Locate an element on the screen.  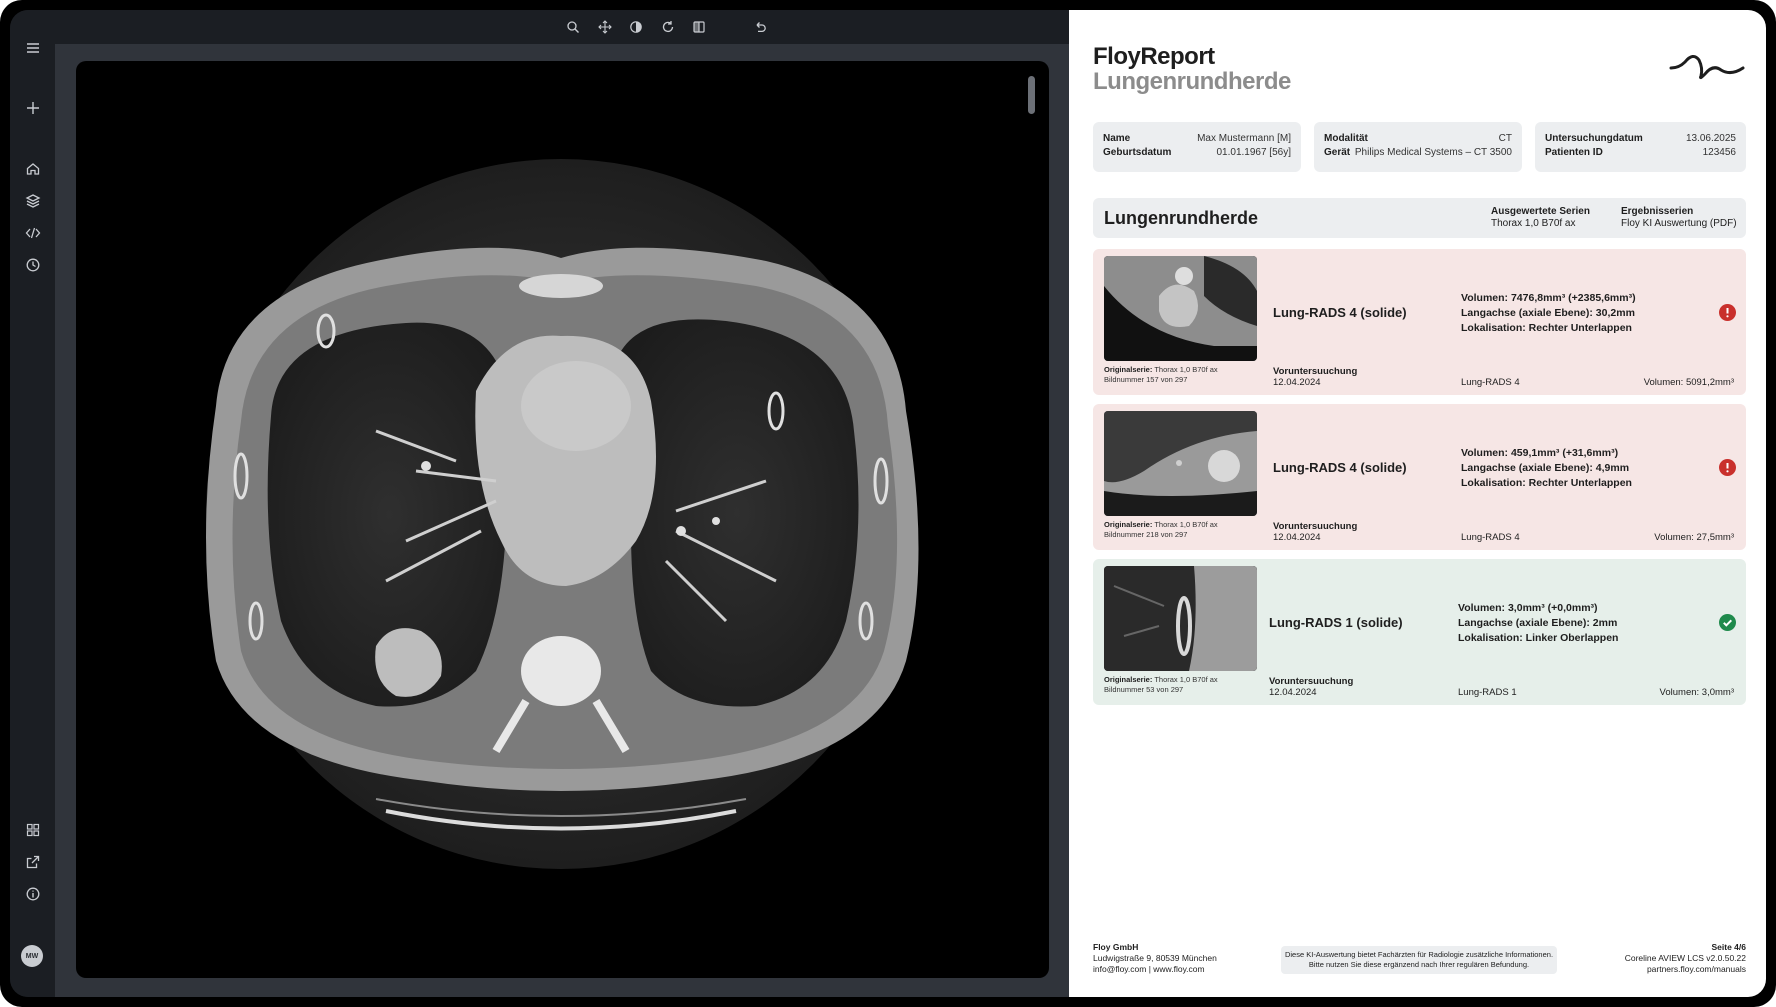
history-icon is located at coordinates (33, 265).